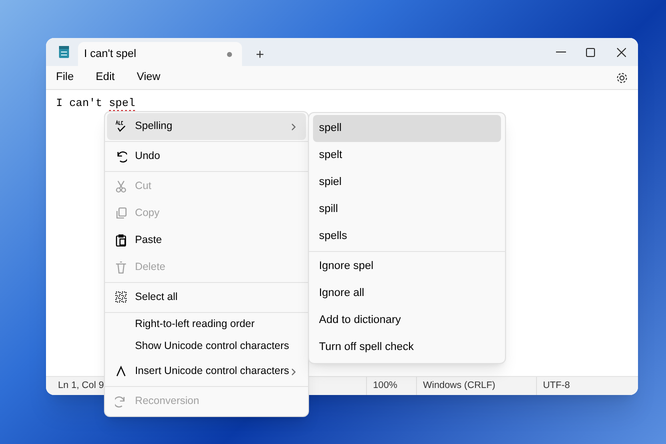 The width and height of the screenshot is (666, 444). Describe the element at coordinates (206, 371) in the screenshot. I see `menu-item: Insert Unicode control characters` at that location.